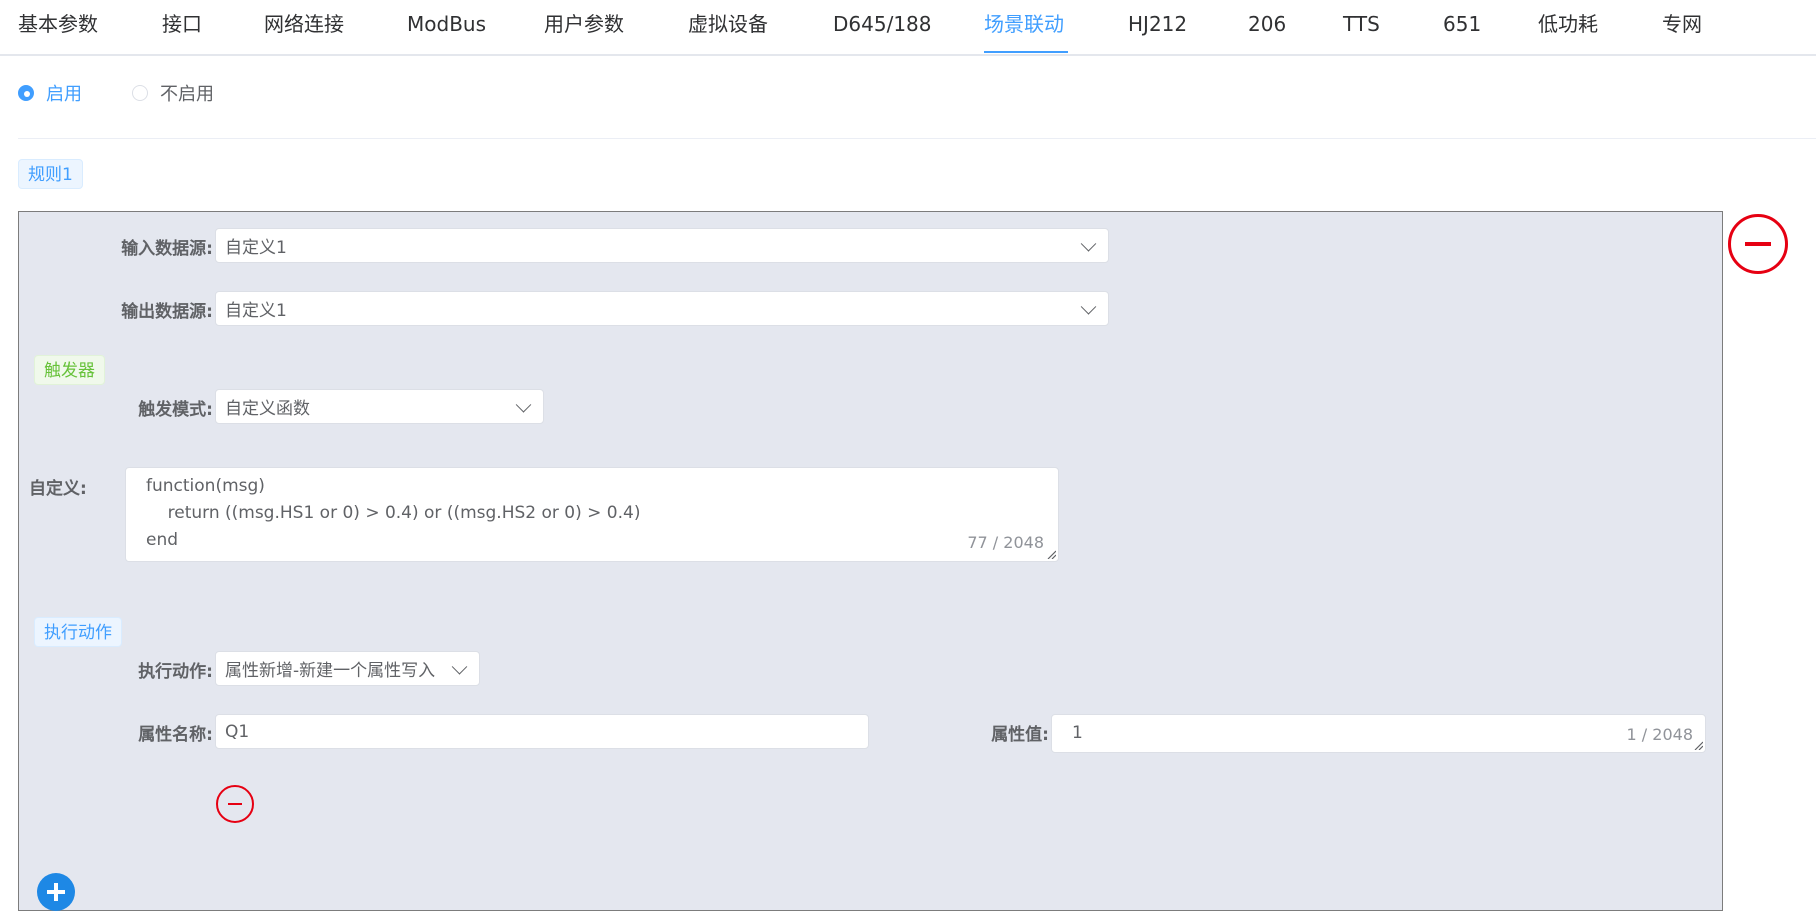  Describe the element at coordinates (78, 632) in the screenshot. I see `action-tag: 执行动作` at that location.